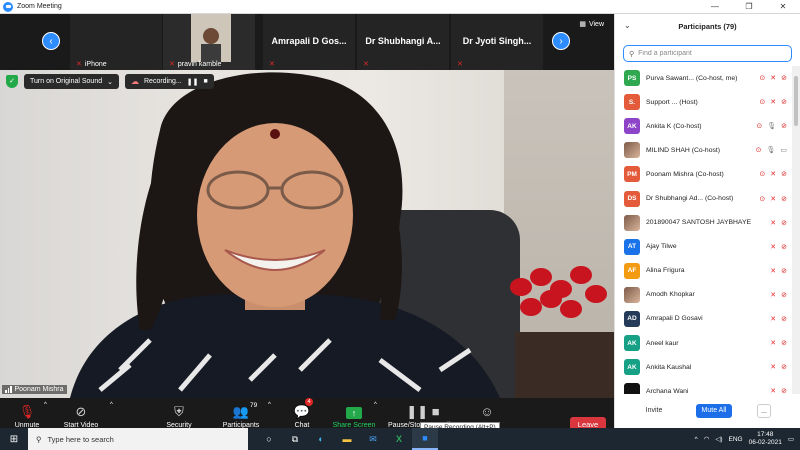  I want to click on search-icon: ⚲, so click(632, 54).